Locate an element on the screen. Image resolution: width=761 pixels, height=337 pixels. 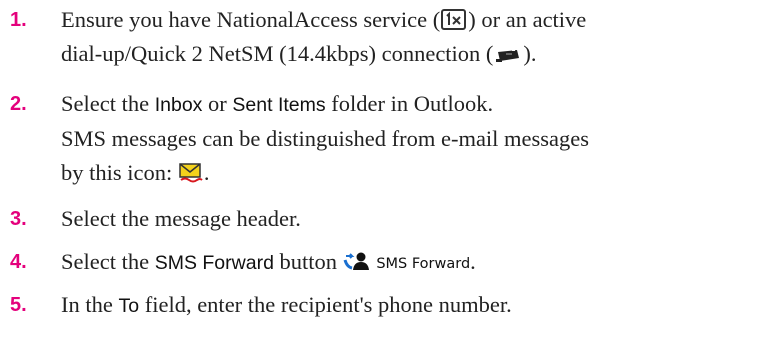
step-1-text-a: Ensure you have NationalAccess service ( is located at coordinates (251, 19).